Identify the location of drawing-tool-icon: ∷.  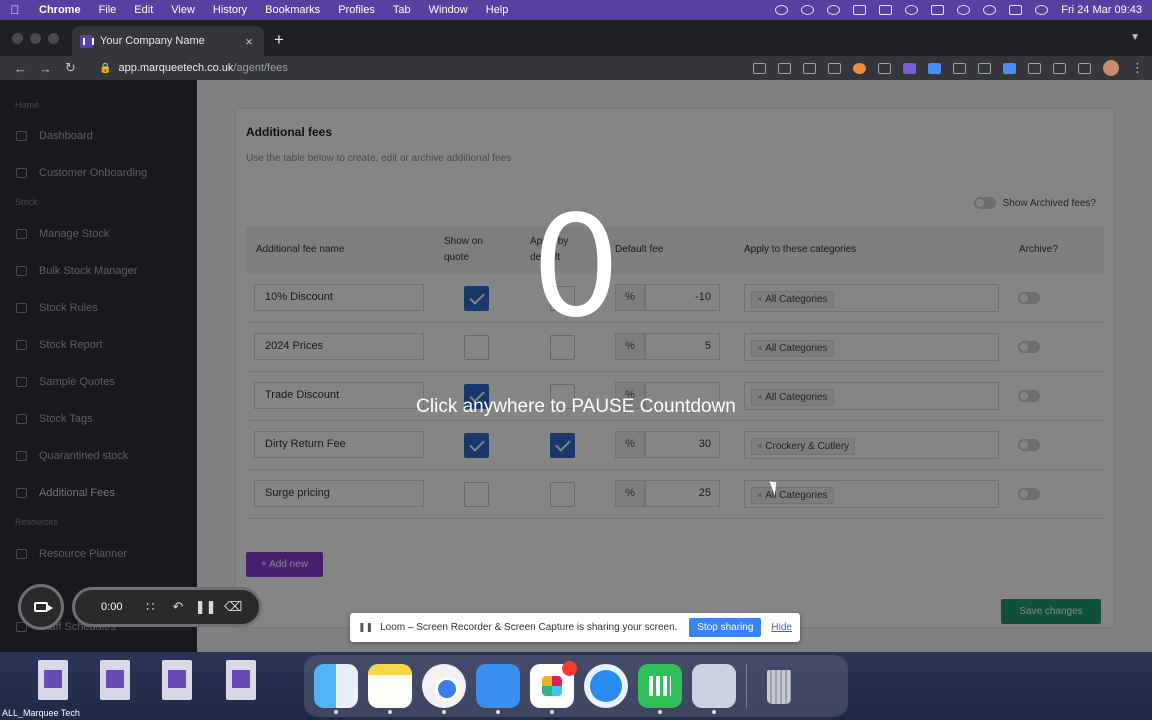
(151, 607).